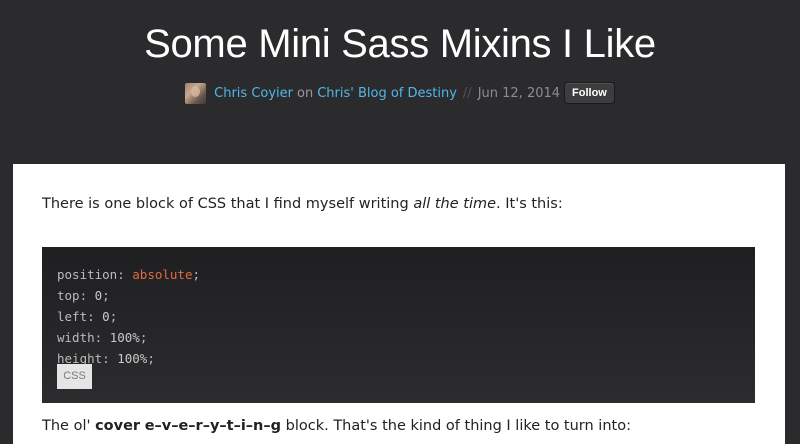 This screenshot has height=444, width=800. I want to click on code-property: width, so click(76, 337).